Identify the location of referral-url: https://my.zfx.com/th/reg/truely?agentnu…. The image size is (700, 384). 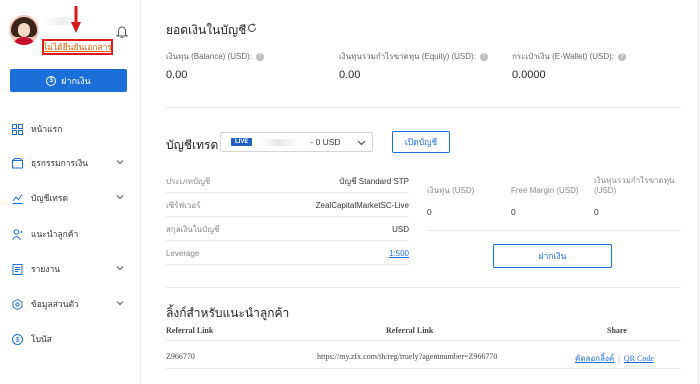
(407, 356).